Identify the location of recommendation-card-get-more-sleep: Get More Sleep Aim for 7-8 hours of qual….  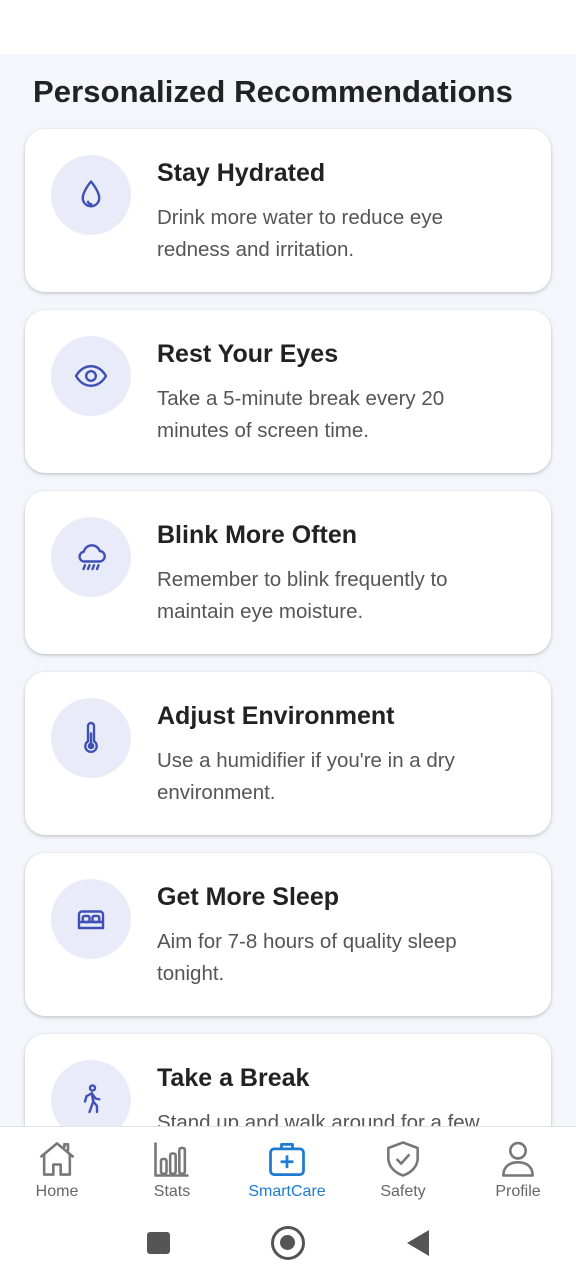
(288, 934).